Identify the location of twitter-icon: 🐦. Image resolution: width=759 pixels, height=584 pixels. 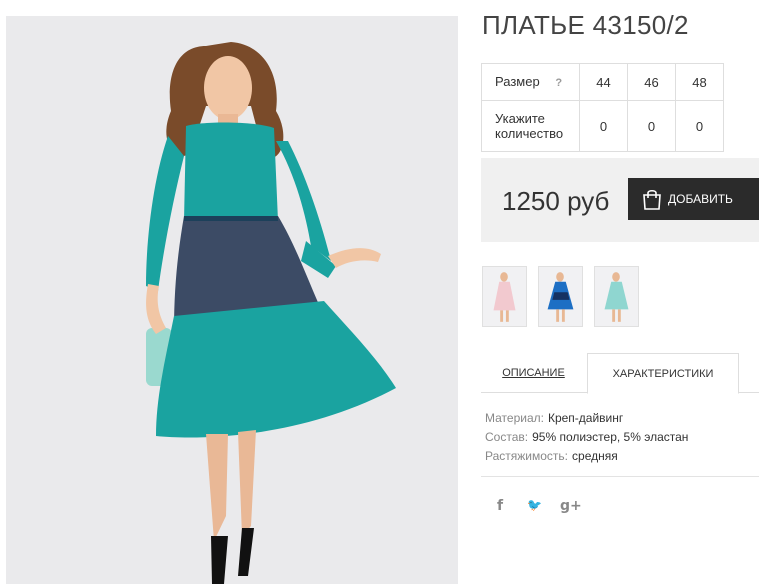
(534, 505).